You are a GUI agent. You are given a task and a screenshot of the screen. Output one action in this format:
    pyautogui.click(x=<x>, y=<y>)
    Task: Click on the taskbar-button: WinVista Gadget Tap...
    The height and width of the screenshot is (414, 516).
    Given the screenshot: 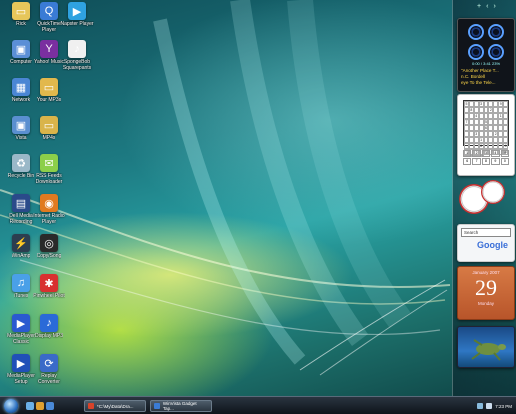 What is the action you would take?
    pyautogui.click(x=181, y=406)
    